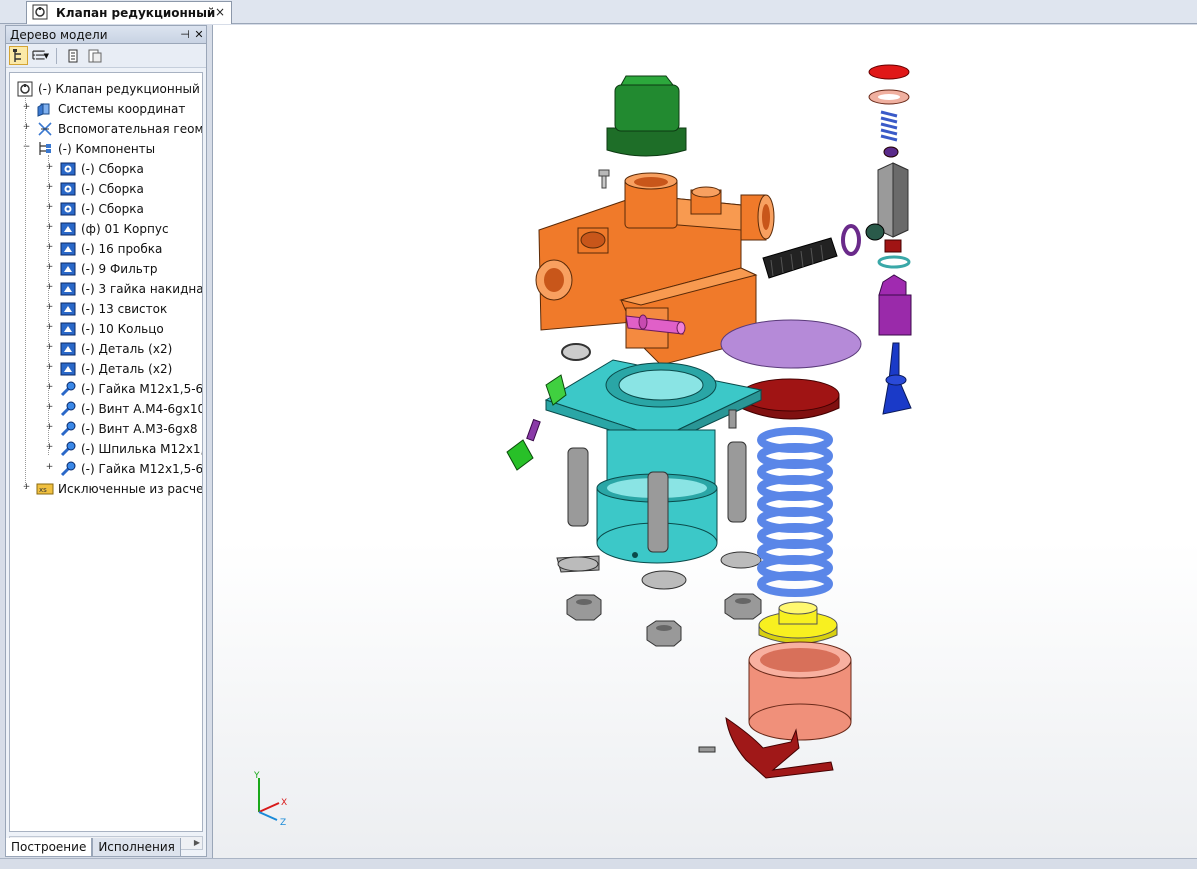 The width and height of the screenshot is (1197, 869). What do you see at coordinates (795, 584) in the screenshot?
I see `spring-coil` at bounding box center [795, 584].